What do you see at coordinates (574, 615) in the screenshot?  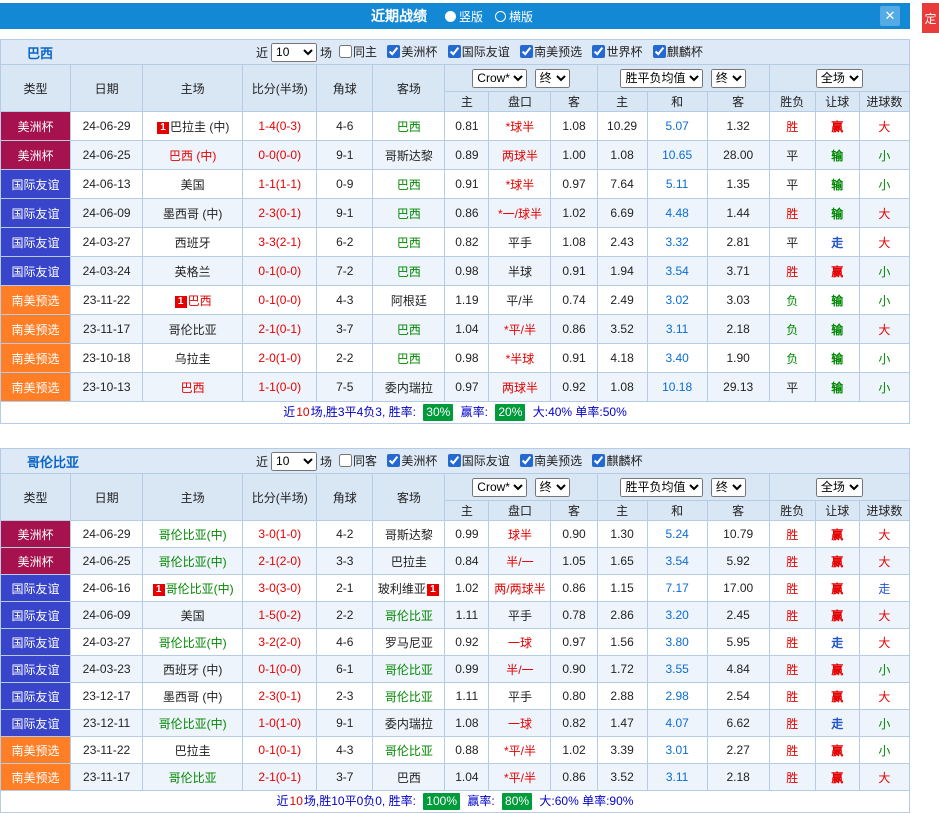 I see `handicap-odds-away: 0.78` at bounding box center [574, 615].